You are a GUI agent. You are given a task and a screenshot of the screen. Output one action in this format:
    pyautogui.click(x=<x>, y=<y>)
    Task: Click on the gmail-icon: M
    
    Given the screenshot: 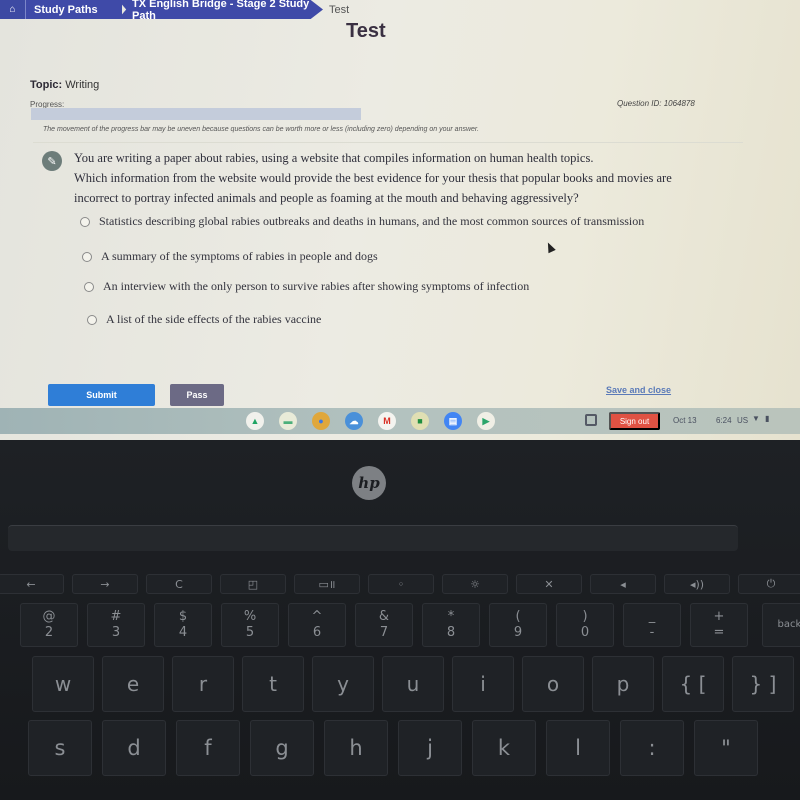 What is the action you would take?
    pyautogui.click(x=387, y=421)
    